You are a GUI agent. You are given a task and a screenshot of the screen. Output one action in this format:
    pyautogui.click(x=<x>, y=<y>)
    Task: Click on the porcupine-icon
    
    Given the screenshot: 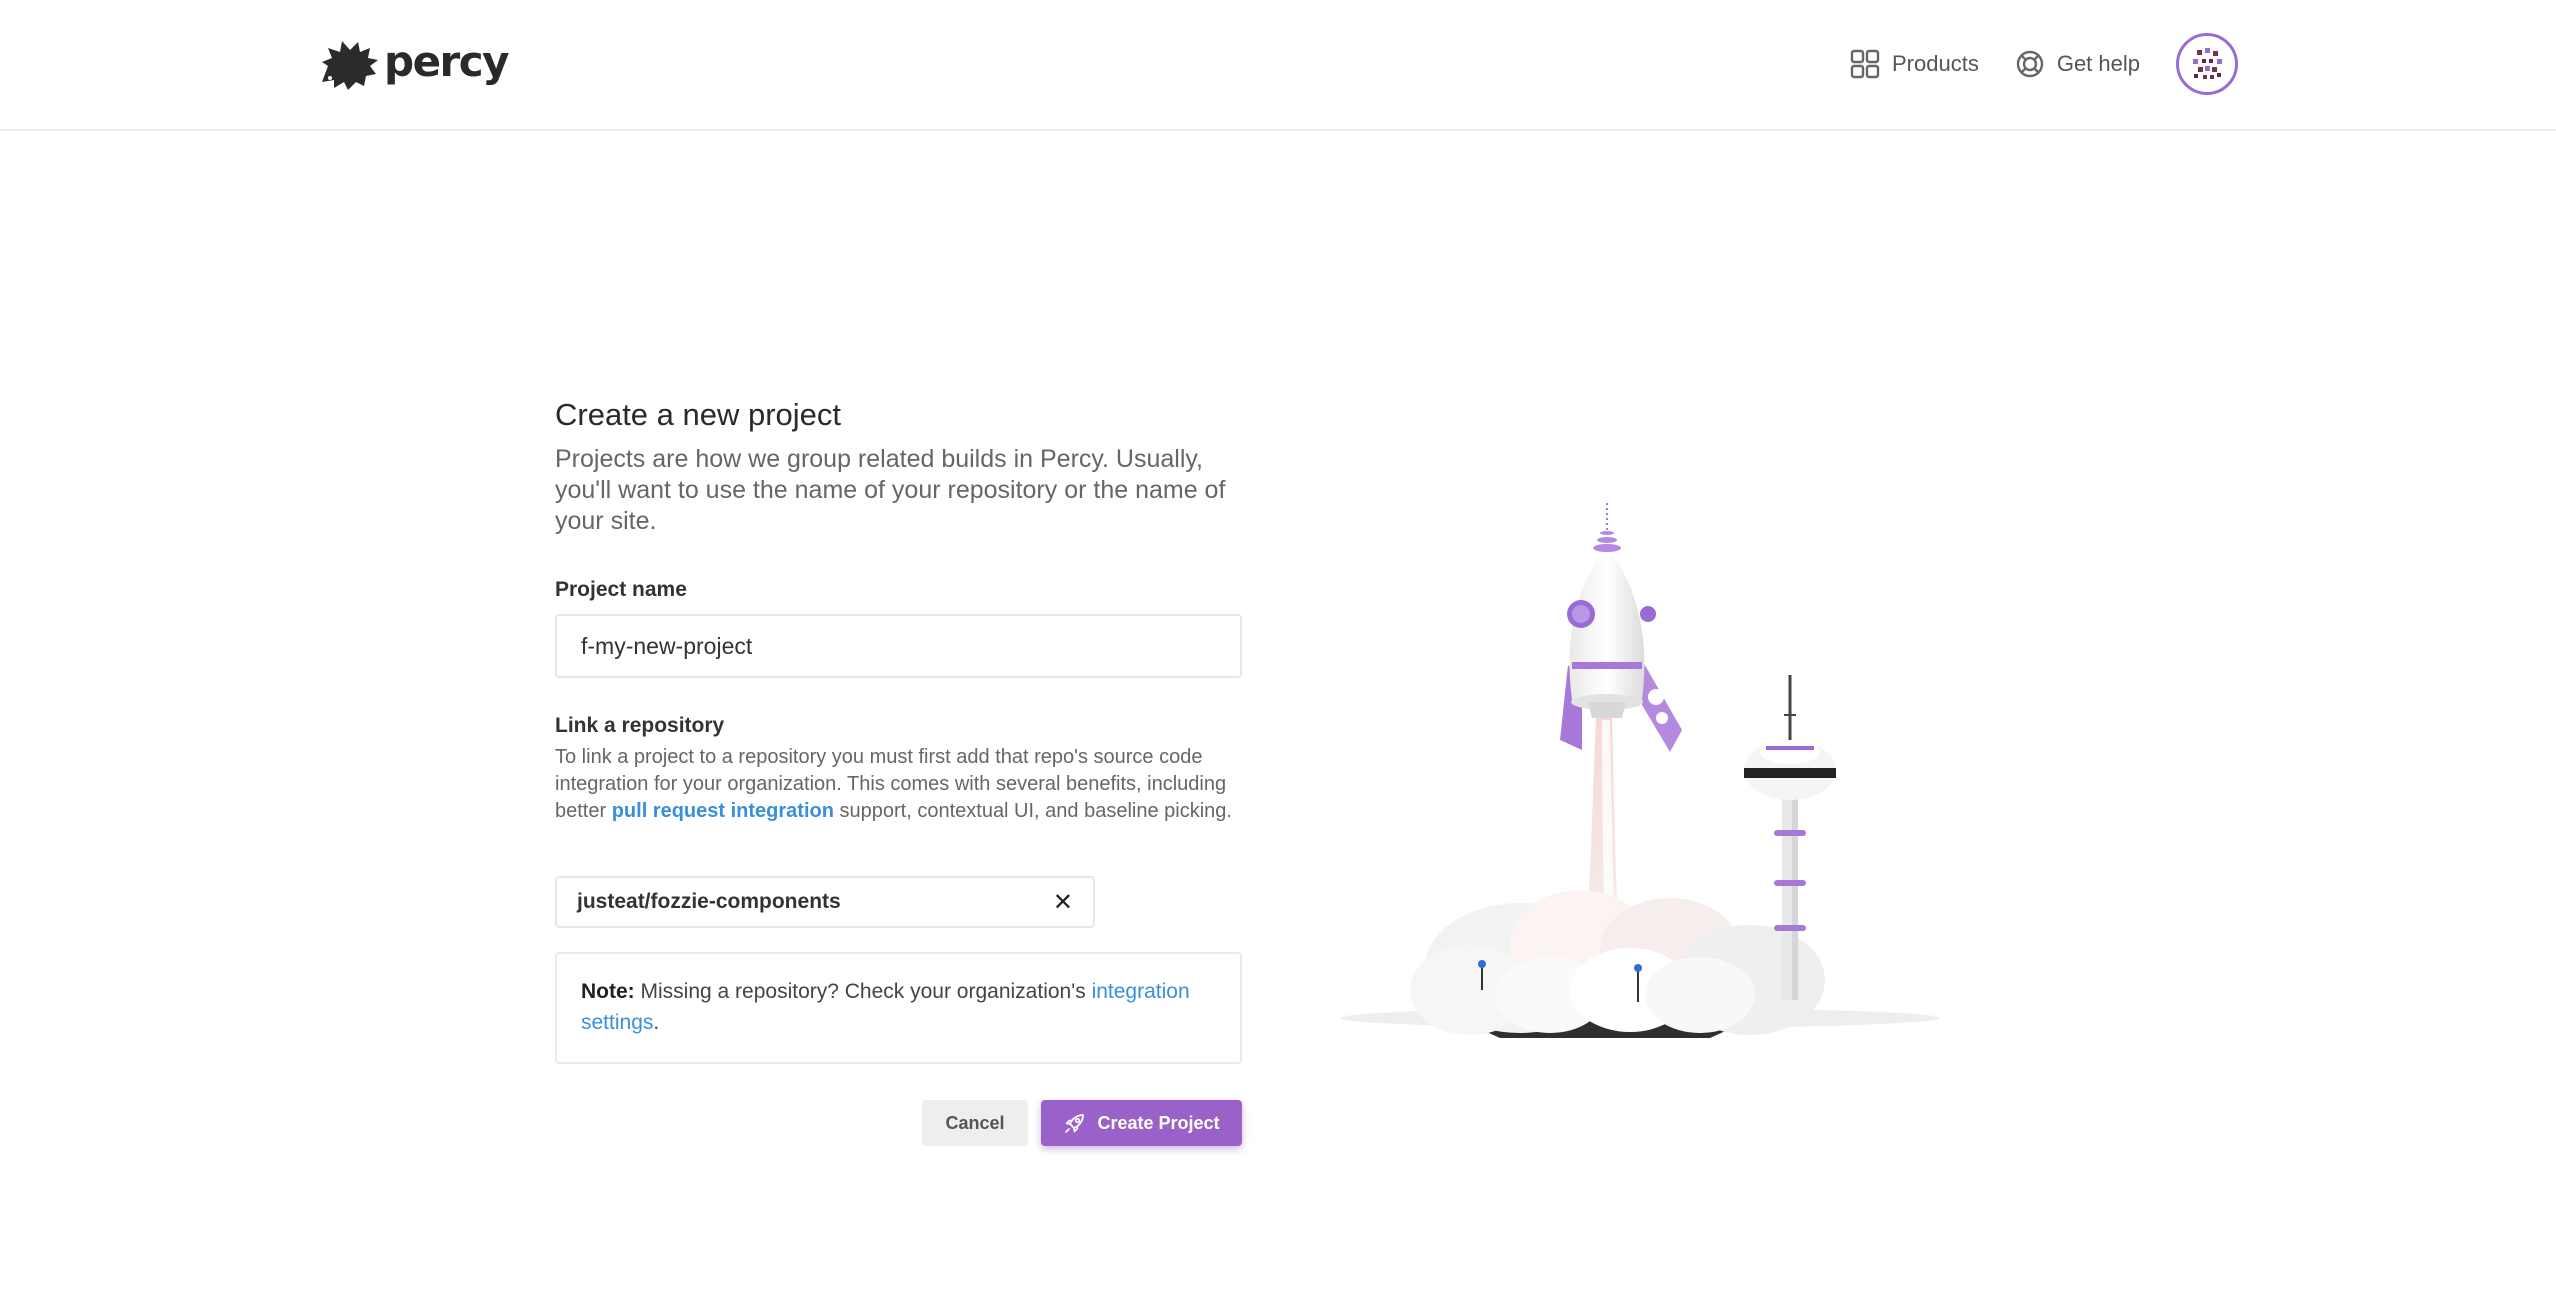 What is the action you would take?
    pyautogui.click(x=350, y=65)
    